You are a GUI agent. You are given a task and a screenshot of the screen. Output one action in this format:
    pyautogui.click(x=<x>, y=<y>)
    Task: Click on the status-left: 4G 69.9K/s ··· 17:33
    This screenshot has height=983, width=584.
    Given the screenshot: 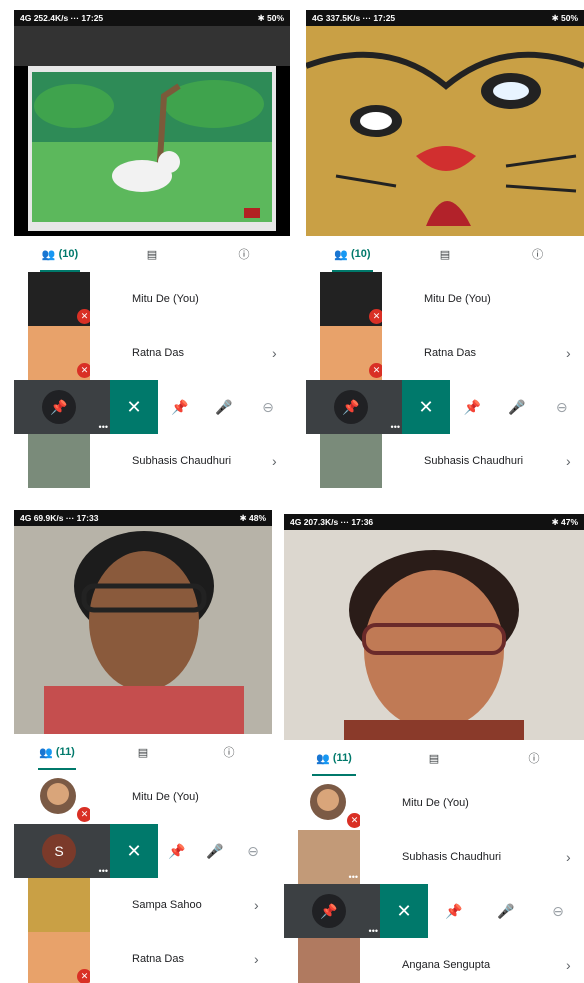 What is the action you would take?
    pyautogui.click(x=59, y=518)
    